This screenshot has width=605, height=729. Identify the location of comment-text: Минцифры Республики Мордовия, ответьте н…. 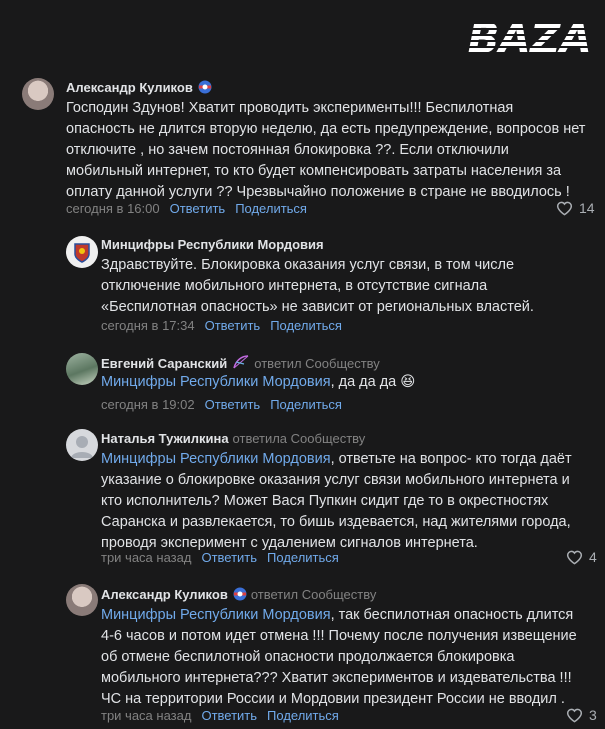
(336, 501).